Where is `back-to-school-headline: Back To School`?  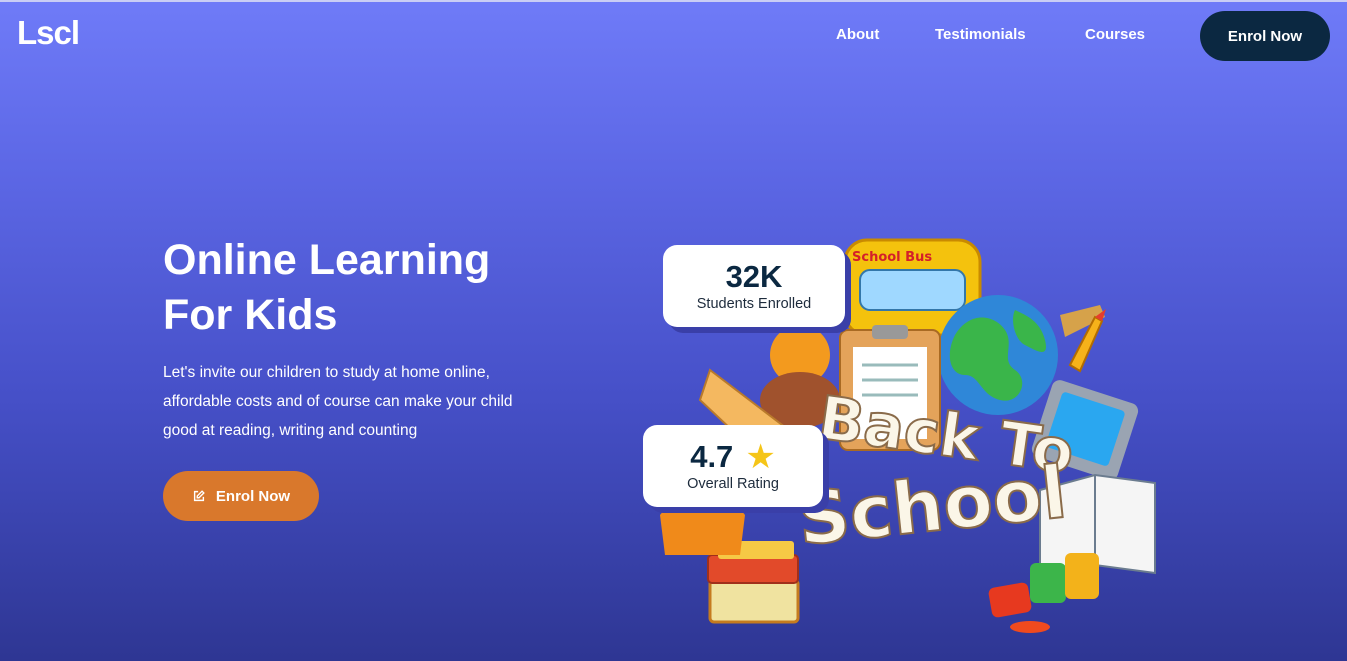 back-to-school-headline: Back To School is located at coordinates (936, 472).